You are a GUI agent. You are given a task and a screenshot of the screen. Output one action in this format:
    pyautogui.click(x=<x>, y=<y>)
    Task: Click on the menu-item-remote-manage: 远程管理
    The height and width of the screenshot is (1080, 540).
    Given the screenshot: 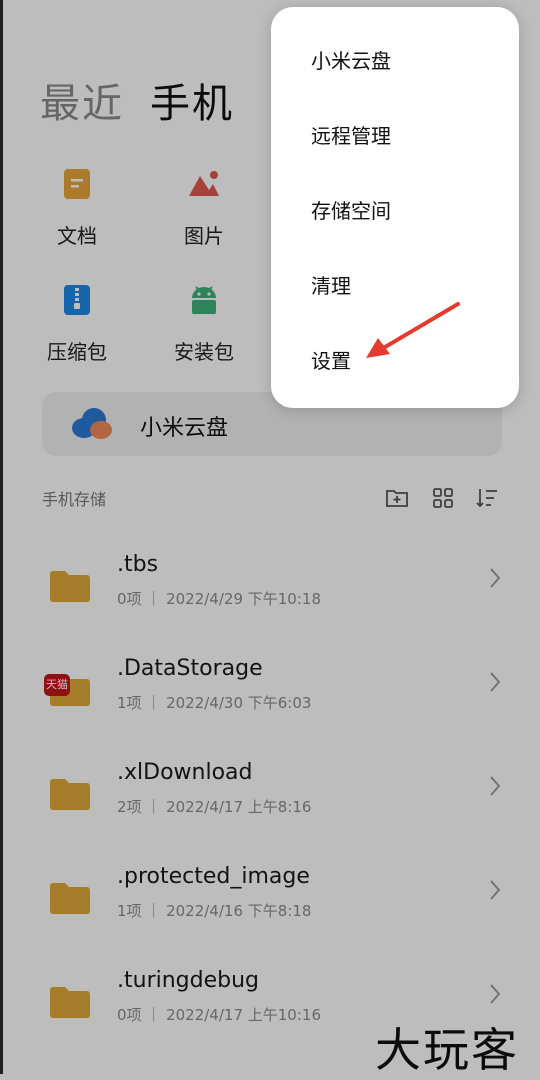 What is the action you would take?
    pyautogui.click(x=351, y=134)
    